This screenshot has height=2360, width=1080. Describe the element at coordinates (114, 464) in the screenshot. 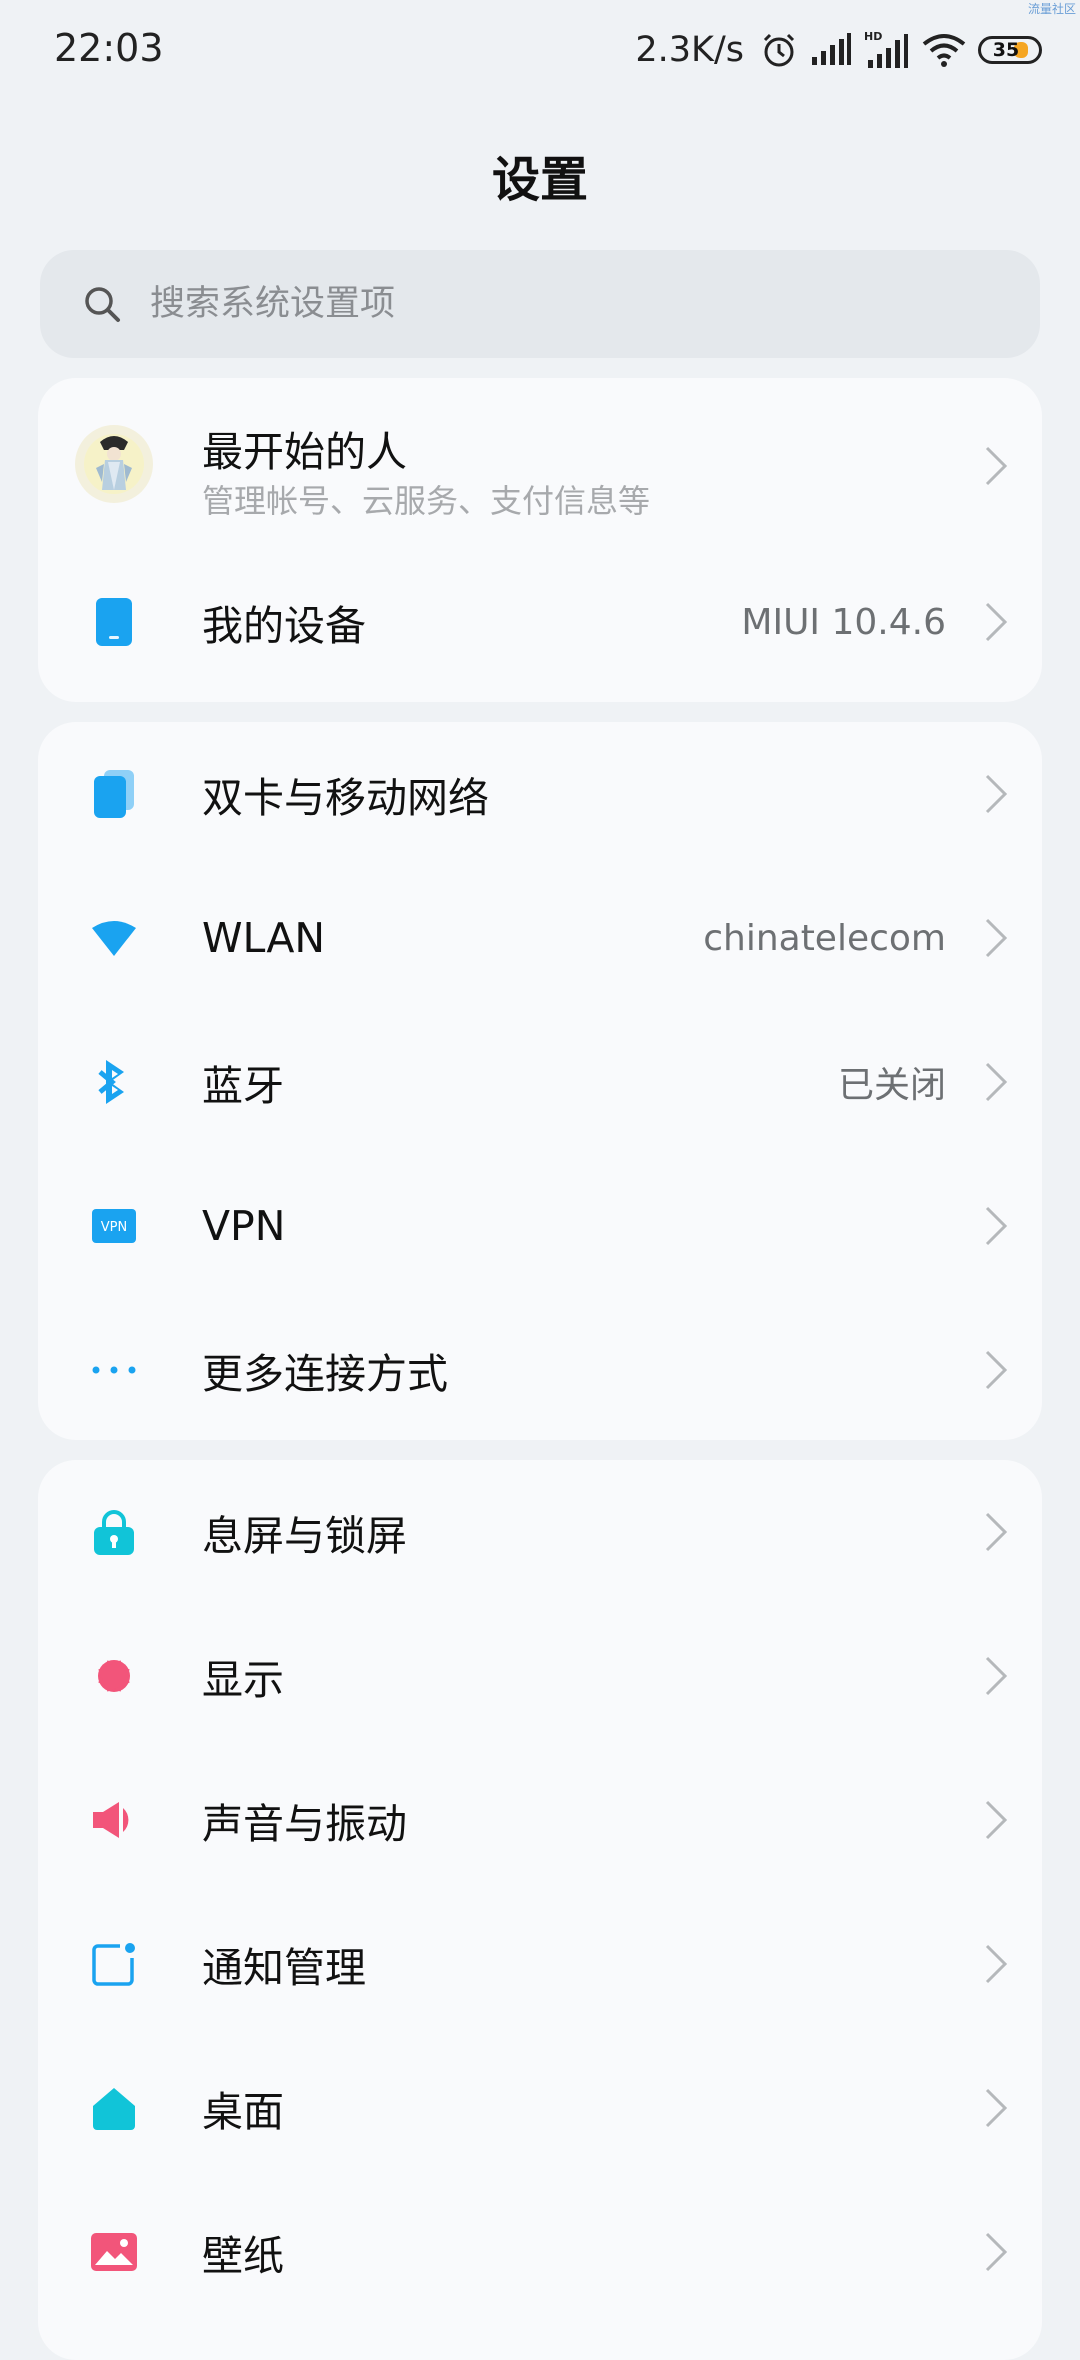

I see `avatar` at that location.